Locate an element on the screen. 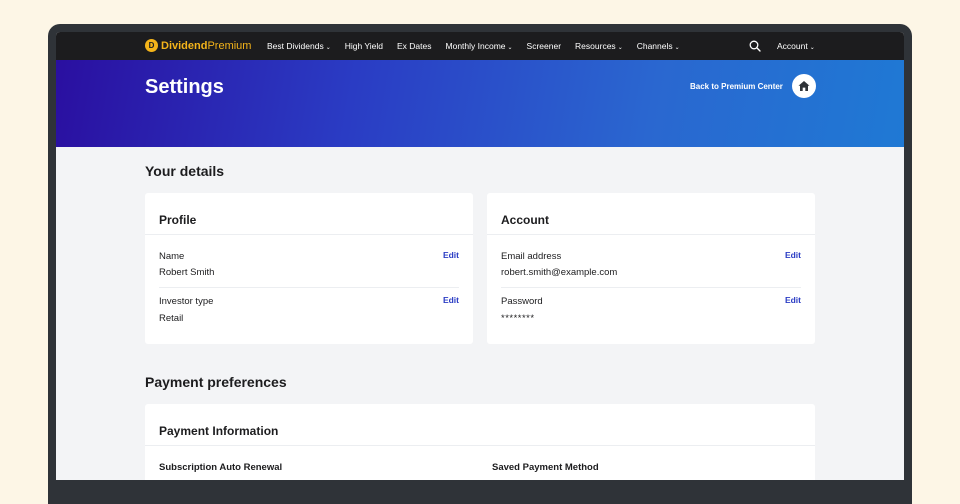 This screenshot has width=960, height=504. back-to-premium-center-link: Back to Premium Center is located at coordinates (736, 86).